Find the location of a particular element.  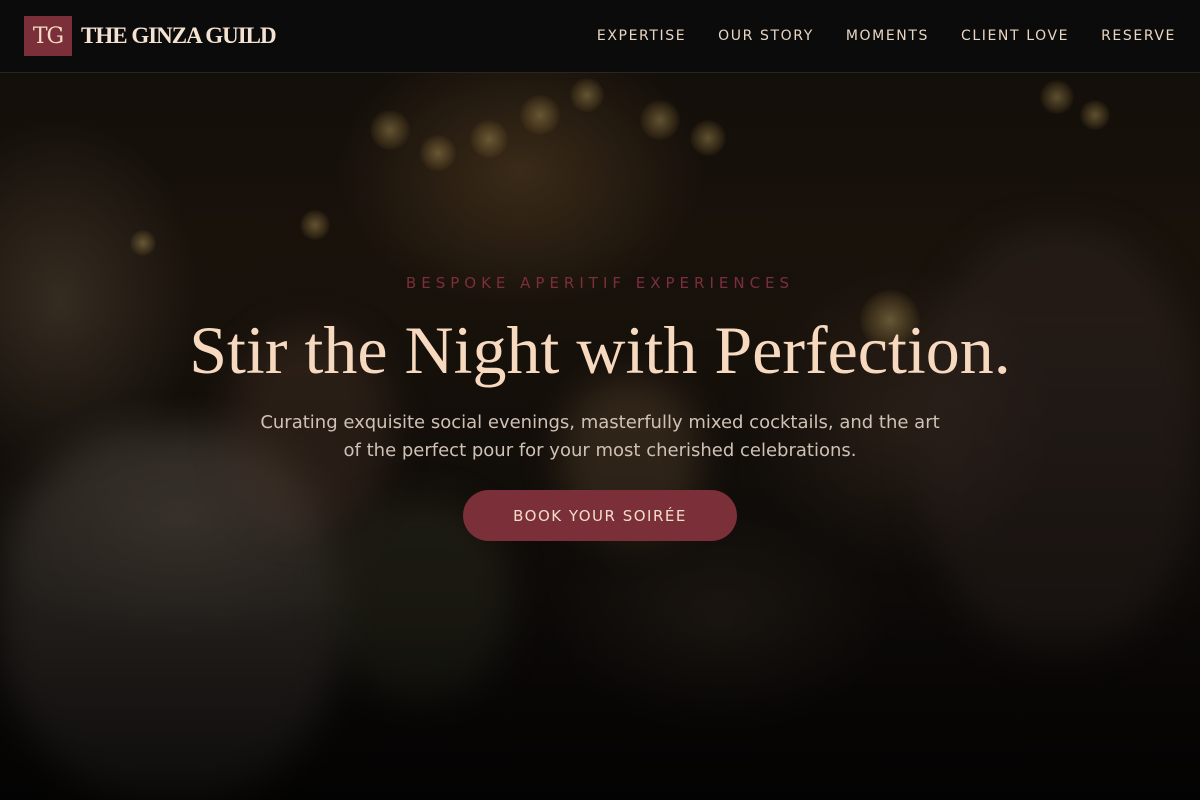

nav-link-our-story: OUR STORY is located at coordinates (766, 36).